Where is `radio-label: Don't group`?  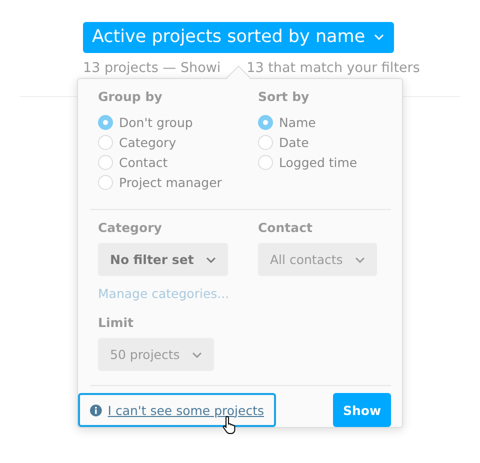
radio-label: Don't group is located at coordinates (156, 122).